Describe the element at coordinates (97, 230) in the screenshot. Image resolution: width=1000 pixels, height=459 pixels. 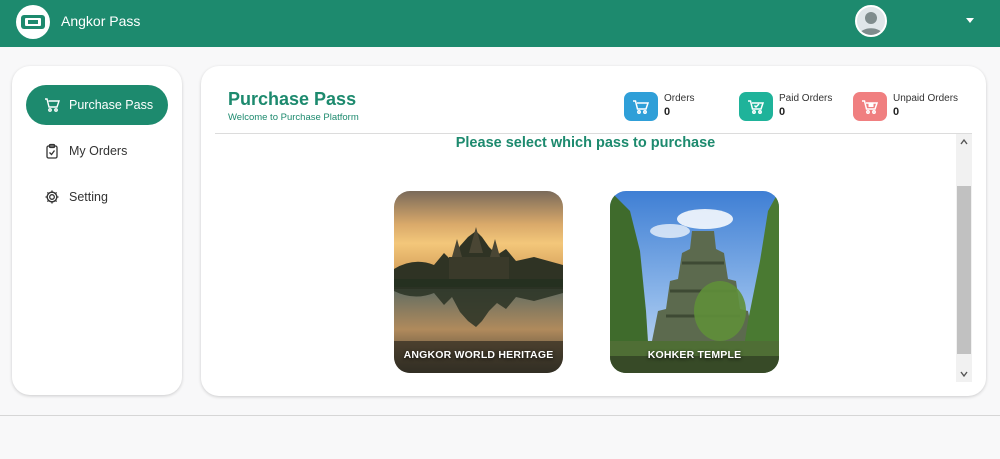
I see `sidebar: Purchase Pass My Orders Setting` at that location.